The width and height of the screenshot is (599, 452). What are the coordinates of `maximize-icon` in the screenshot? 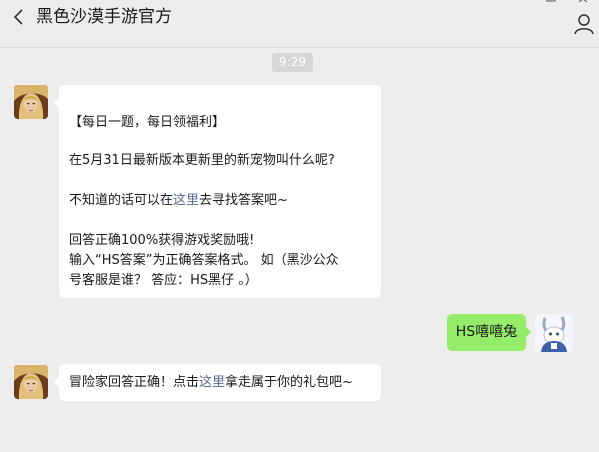 It's located at (551, 1).